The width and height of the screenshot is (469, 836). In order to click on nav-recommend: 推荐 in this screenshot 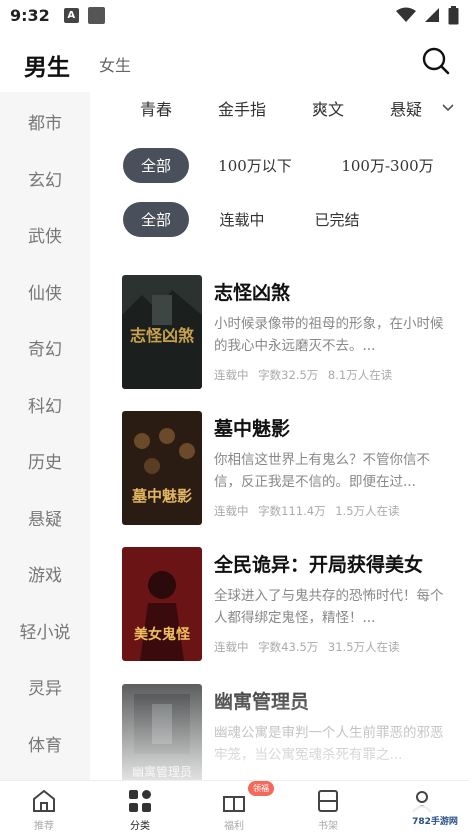, I will do `click(44, 809)`.